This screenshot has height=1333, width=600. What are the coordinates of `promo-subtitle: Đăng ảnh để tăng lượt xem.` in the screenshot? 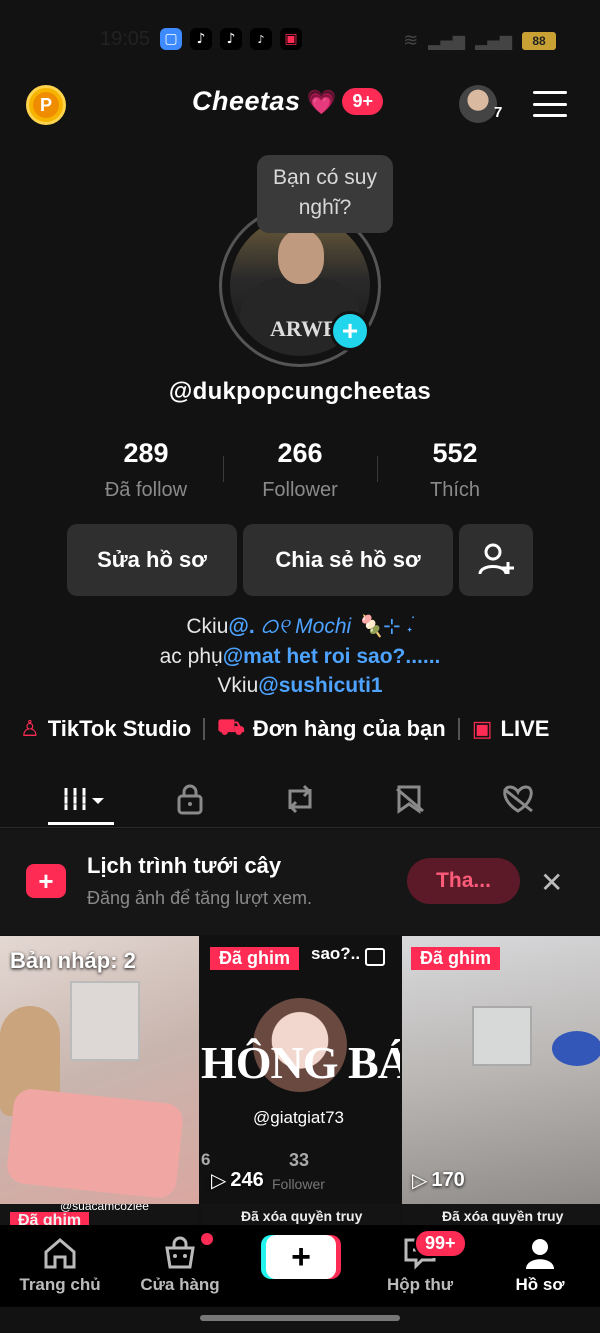 It's located at (199, 898).